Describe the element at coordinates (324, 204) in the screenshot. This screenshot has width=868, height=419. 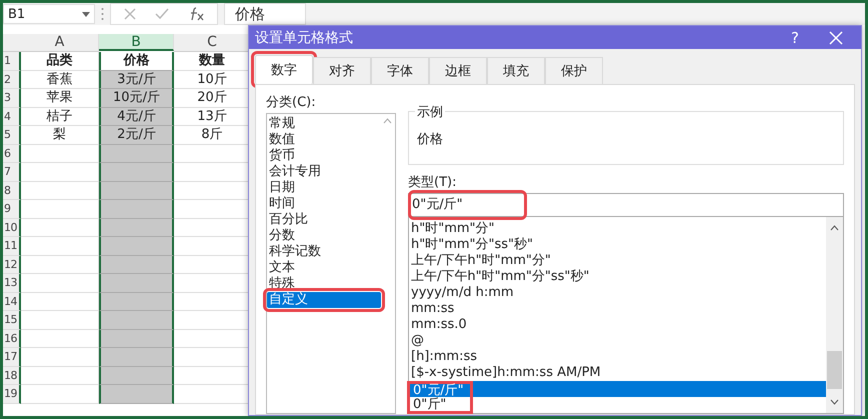
I see `category-item: 时间` at that location.